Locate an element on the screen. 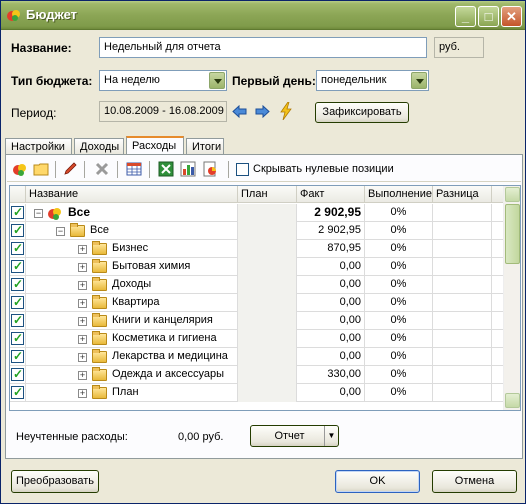 This screenshot has height=504, width=526. tab-income: Доходы is located at coordinates (99, 146).